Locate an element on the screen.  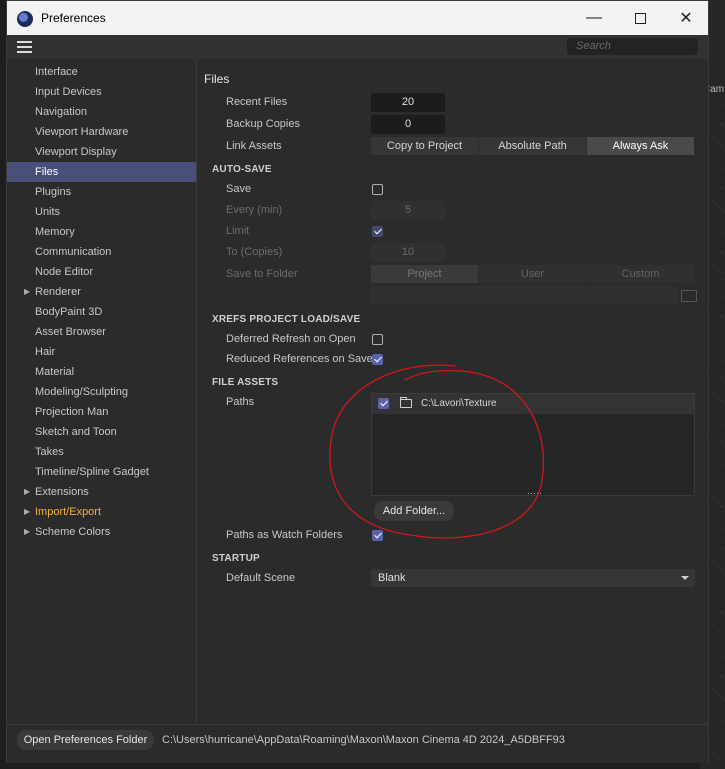
sidebar-item-label: Modeling/Sculpting is located at coordinates (81, 392).